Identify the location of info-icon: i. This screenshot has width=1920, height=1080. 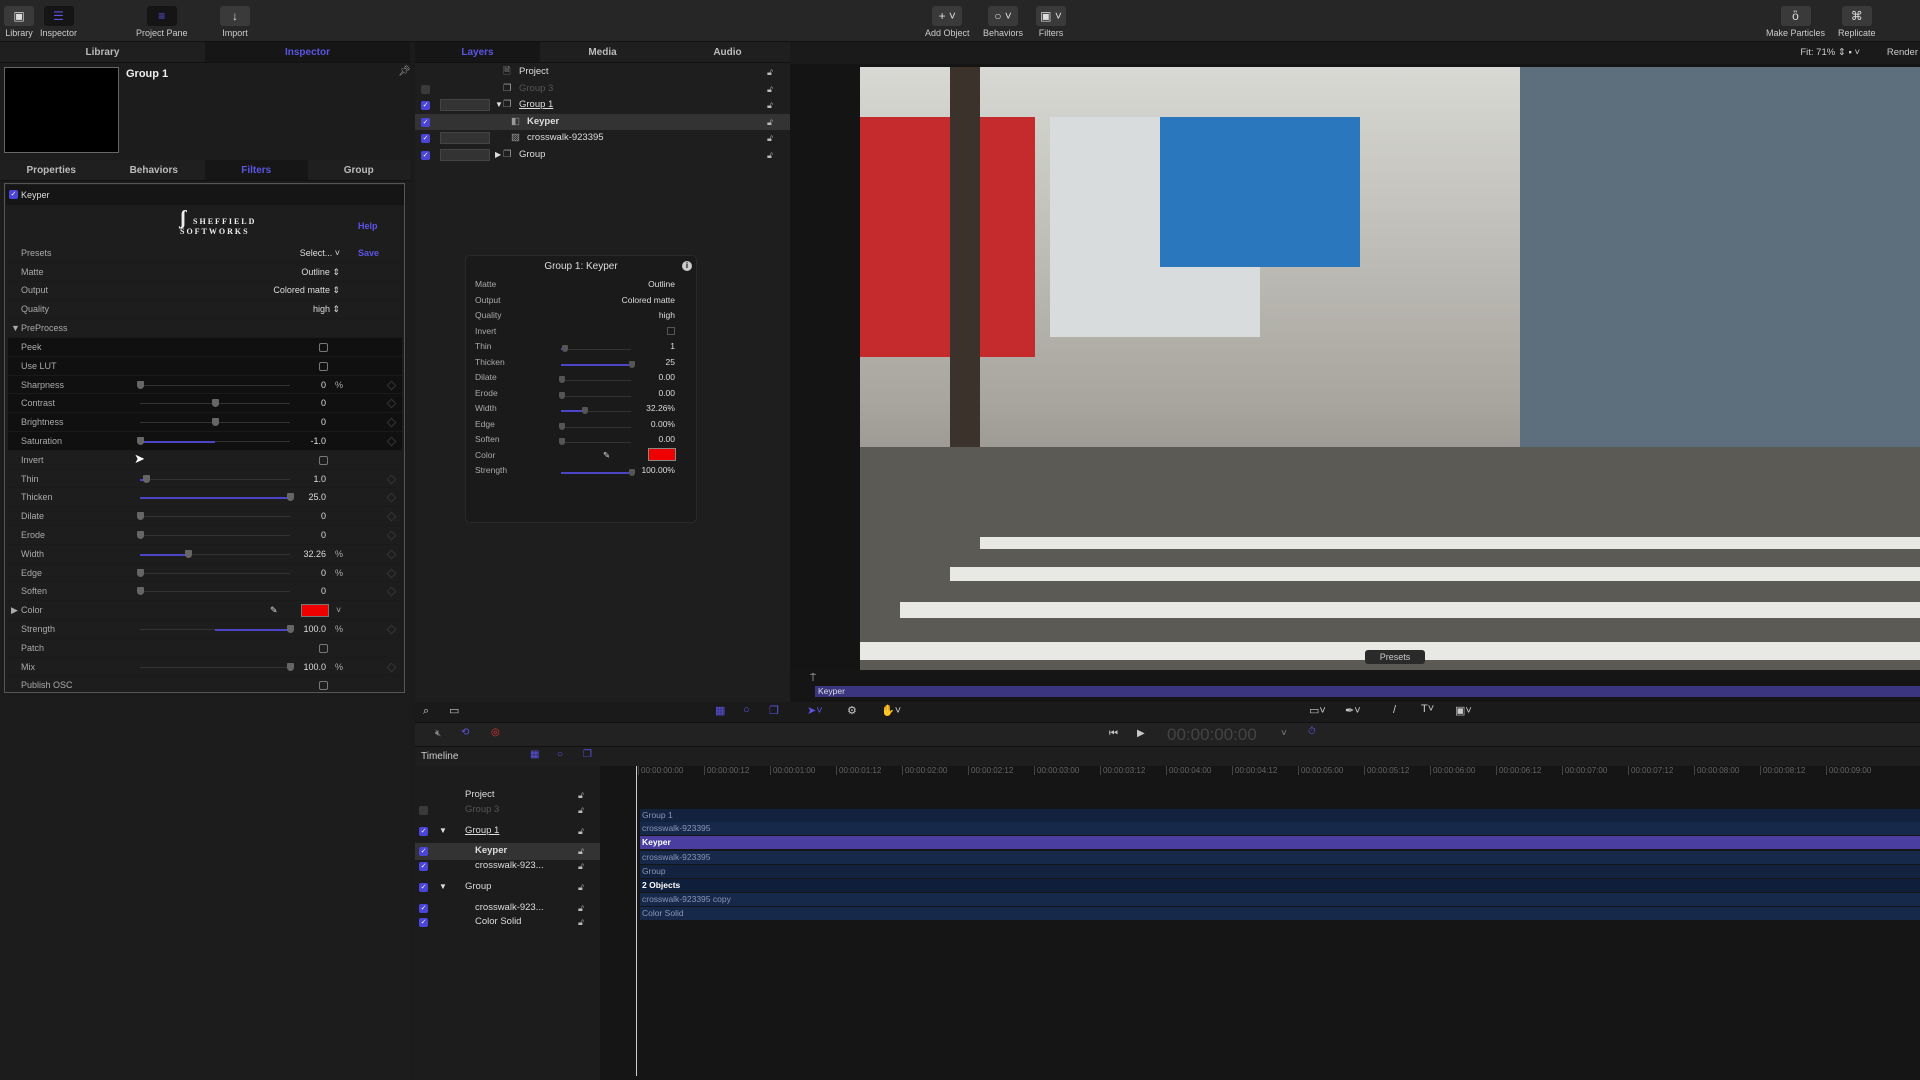
(687, 266).